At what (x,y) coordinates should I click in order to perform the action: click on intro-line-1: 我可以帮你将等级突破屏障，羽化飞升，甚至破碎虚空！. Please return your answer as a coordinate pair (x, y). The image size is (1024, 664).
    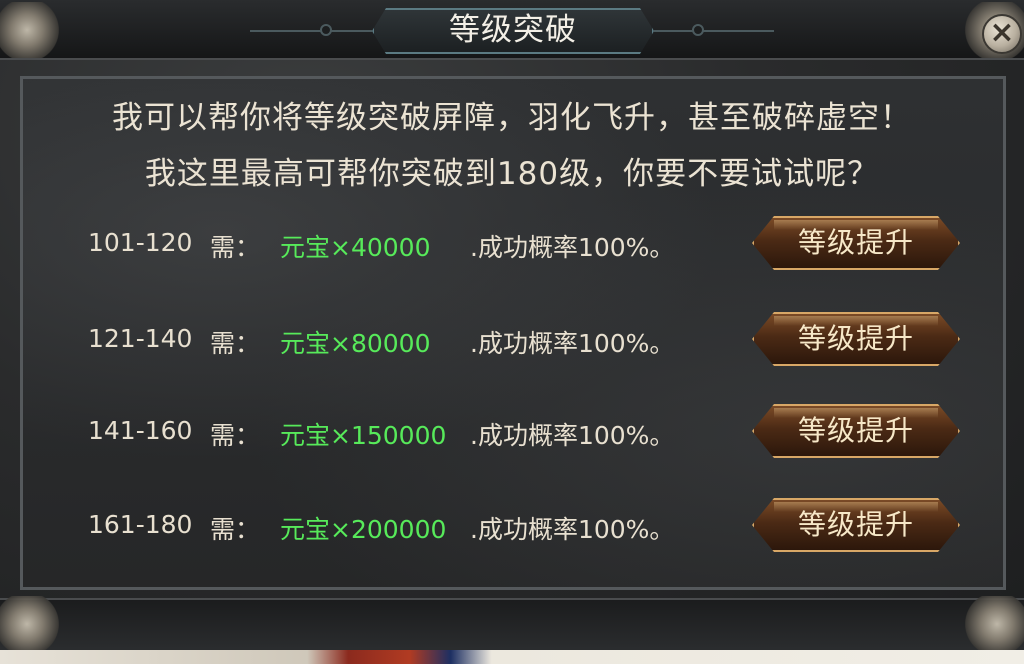
    Looking at the image, I should click on (512, 118).